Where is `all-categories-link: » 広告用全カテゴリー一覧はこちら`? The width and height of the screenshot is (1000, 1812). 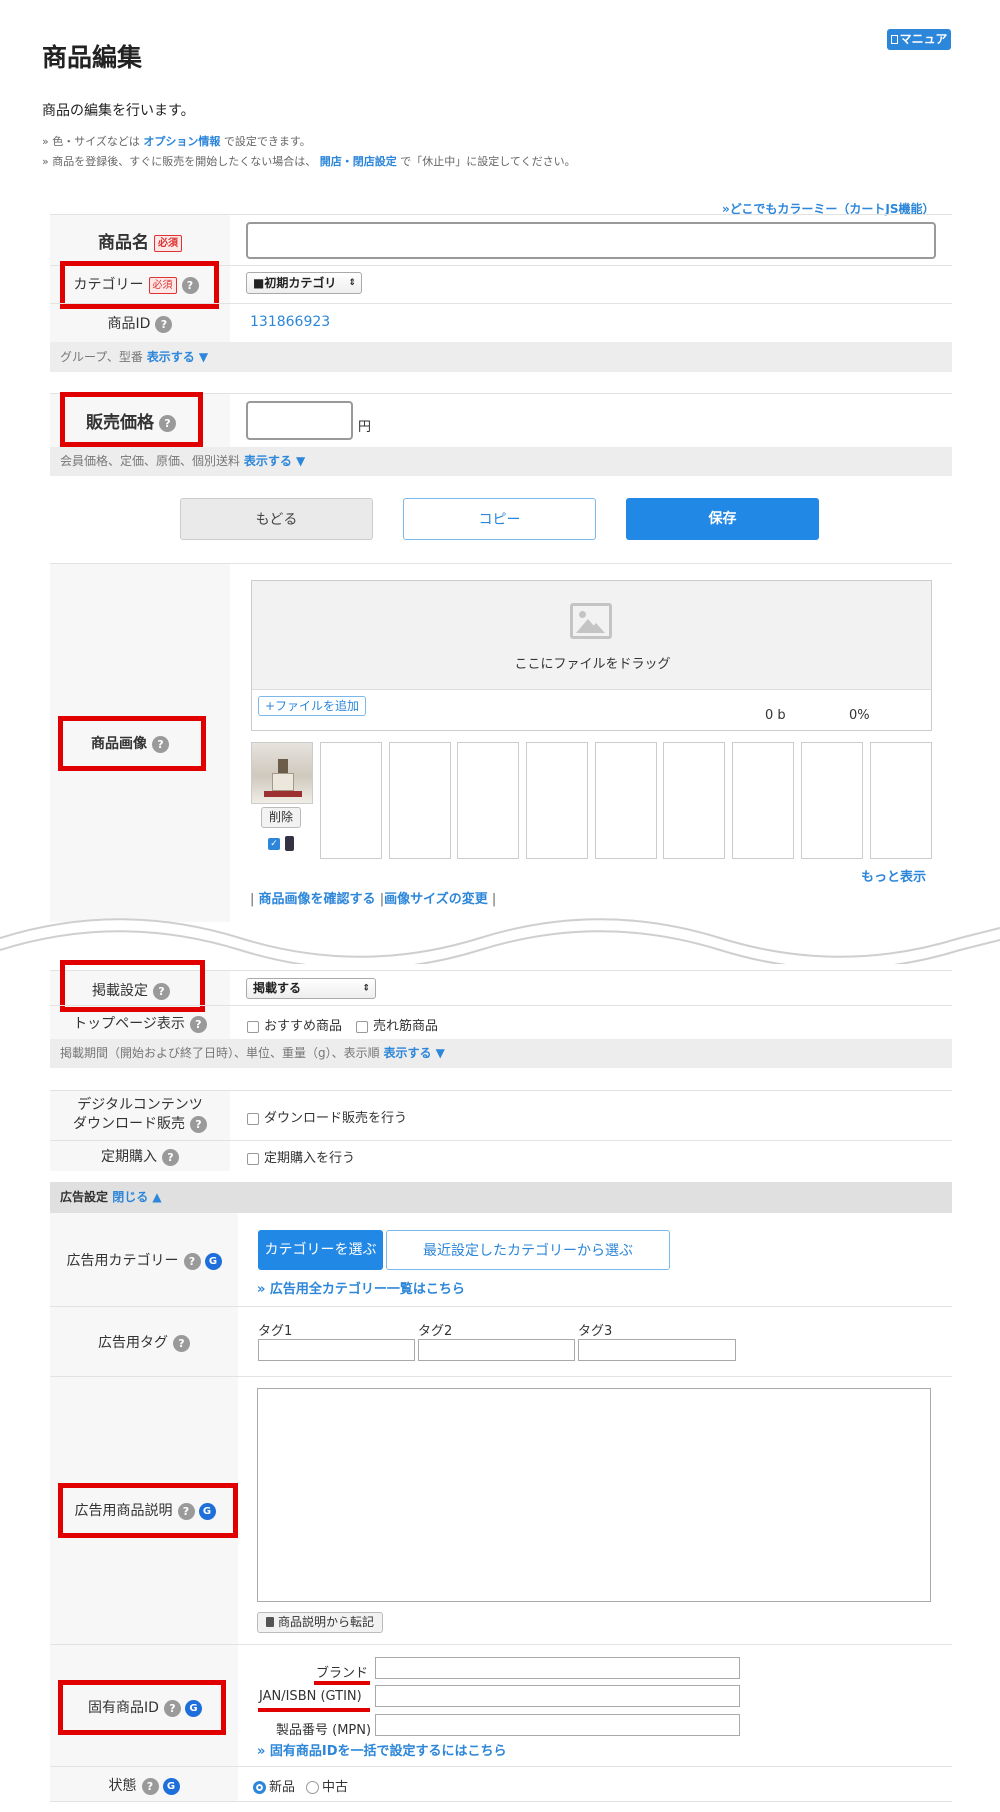 all-categories-link: » 広告用全カテゴリー一覧はこちら is located at coordinates (361, 1287).